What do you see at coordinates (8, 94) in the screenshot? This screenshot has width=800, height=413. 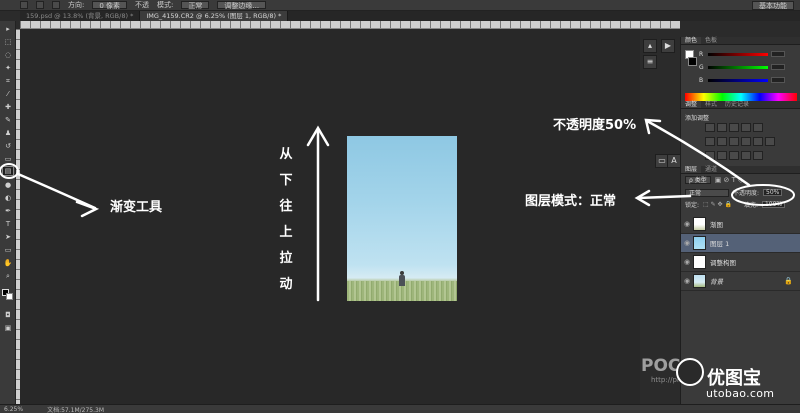 I see `eyedropper-tool-icon: ⁄` at bounding box center [8, 94].